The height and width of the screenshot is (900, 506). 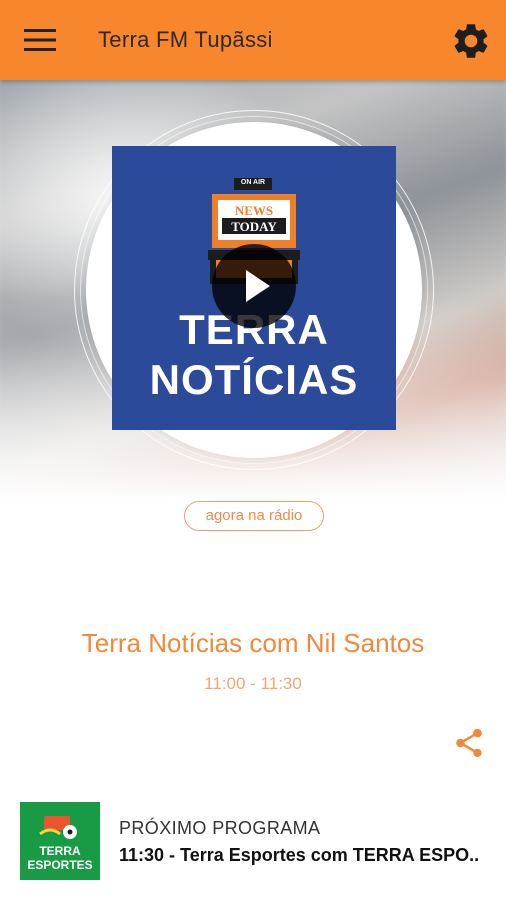 I want to click on on-air-badge: ON AIR, so click(x=253, y=182).